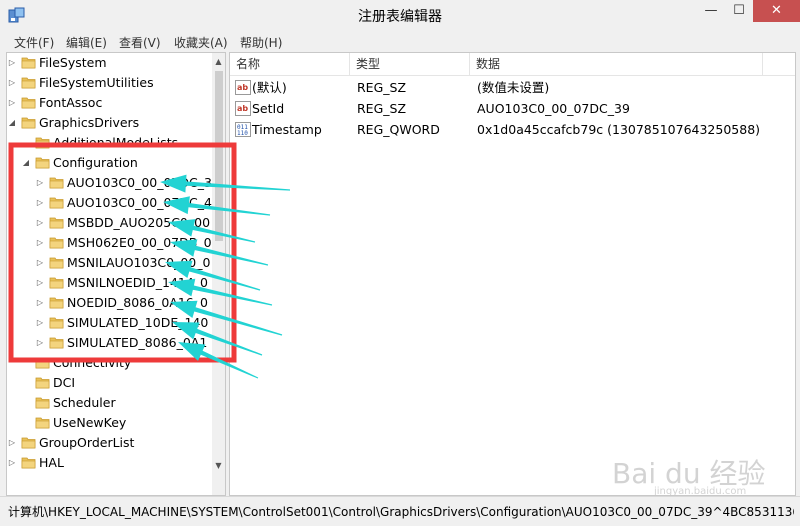 This screenshot has height=526, width=800. What do you see at coordinates (64, 382) in the screenshot?
I see `tree-item-label: DCI` at bounding box center [64, 382].